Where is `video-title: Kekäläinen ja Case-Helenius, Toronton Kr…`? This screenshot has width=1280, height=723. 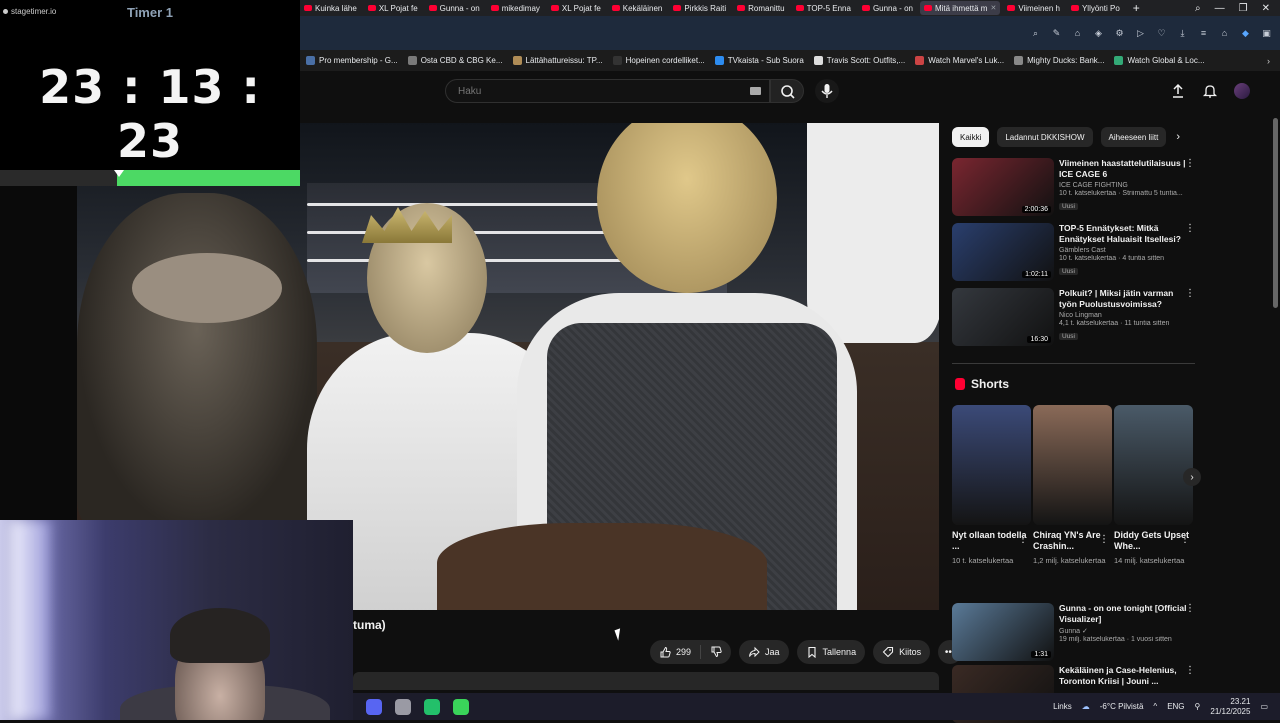
video-title: Kekäläinen ja Case-Helenius, Toronton Kr… is located at coordinates (1123, 676).